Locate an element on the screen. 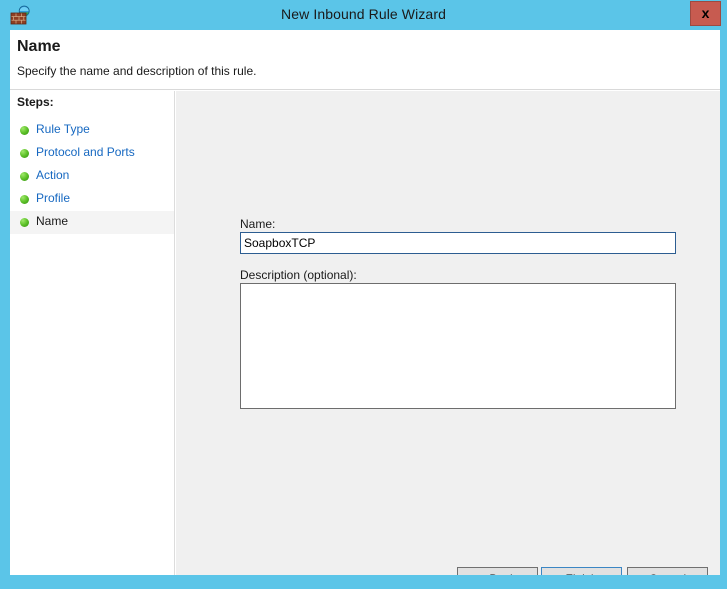 This screenshot has width=727, height=589. description-input is located at coordinates (458, 346).